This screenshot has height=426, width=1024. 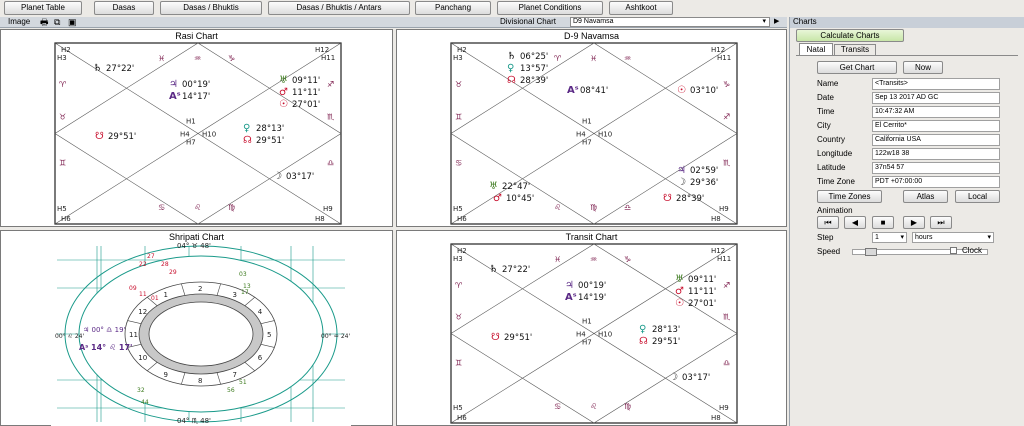 I want to click on planet-degree: 32, so click(x=141, y=390).